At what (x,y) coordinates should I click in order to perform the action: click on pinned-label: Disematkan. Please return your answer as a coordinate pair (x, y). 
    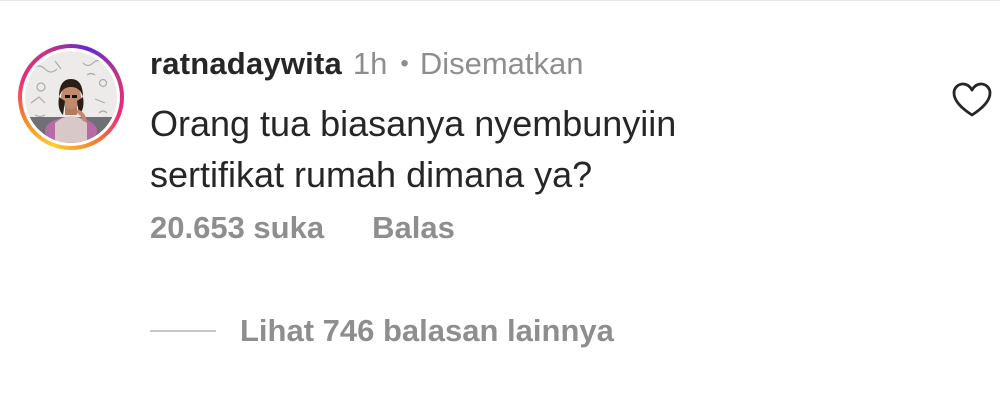
    Looking at the image, I should click on (501, 63).